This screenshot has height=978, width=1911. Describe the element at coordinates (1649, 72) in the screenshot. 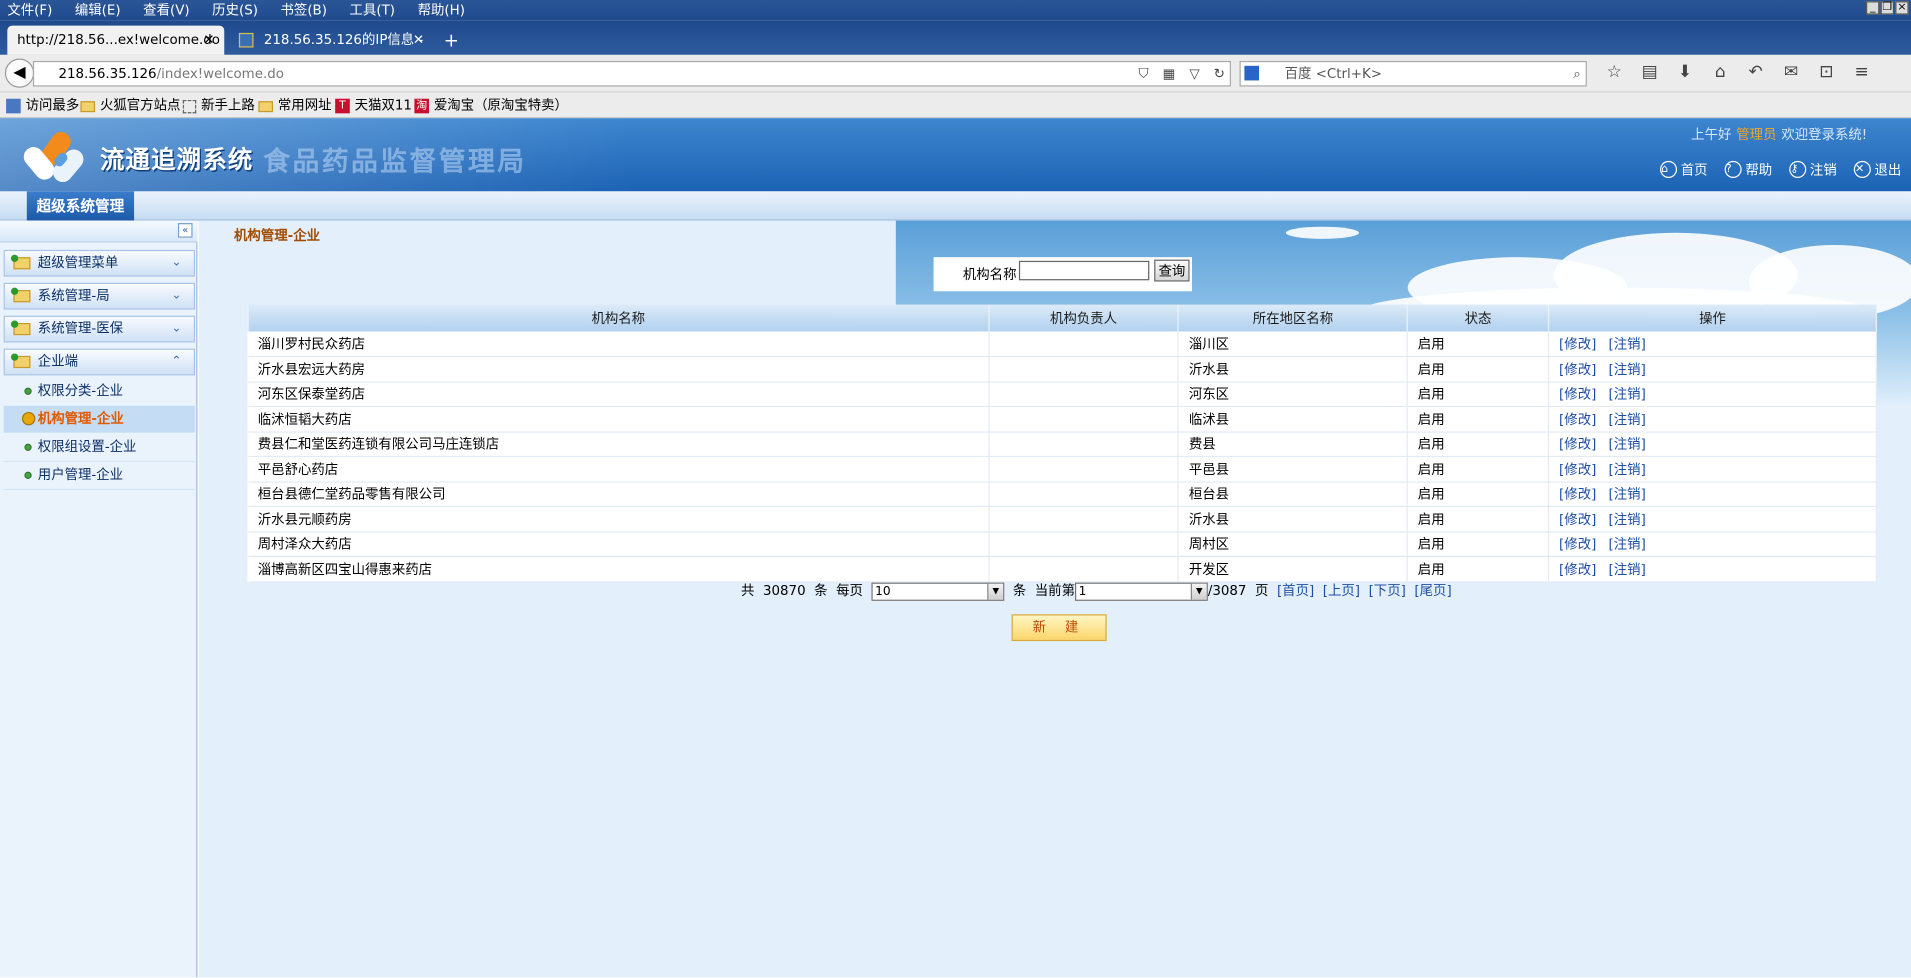

I see `reading-list-icon: ▤` at that location.